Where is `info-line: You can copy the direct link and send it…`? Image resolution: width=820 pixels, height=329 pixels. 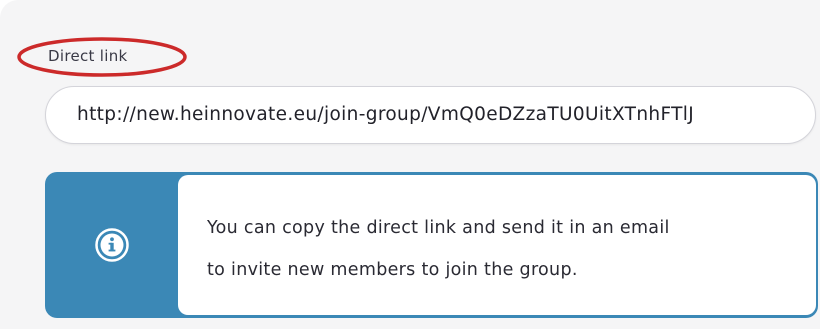 info-line: You can copy the direct link and send it… is located at coordinates (438, 228).